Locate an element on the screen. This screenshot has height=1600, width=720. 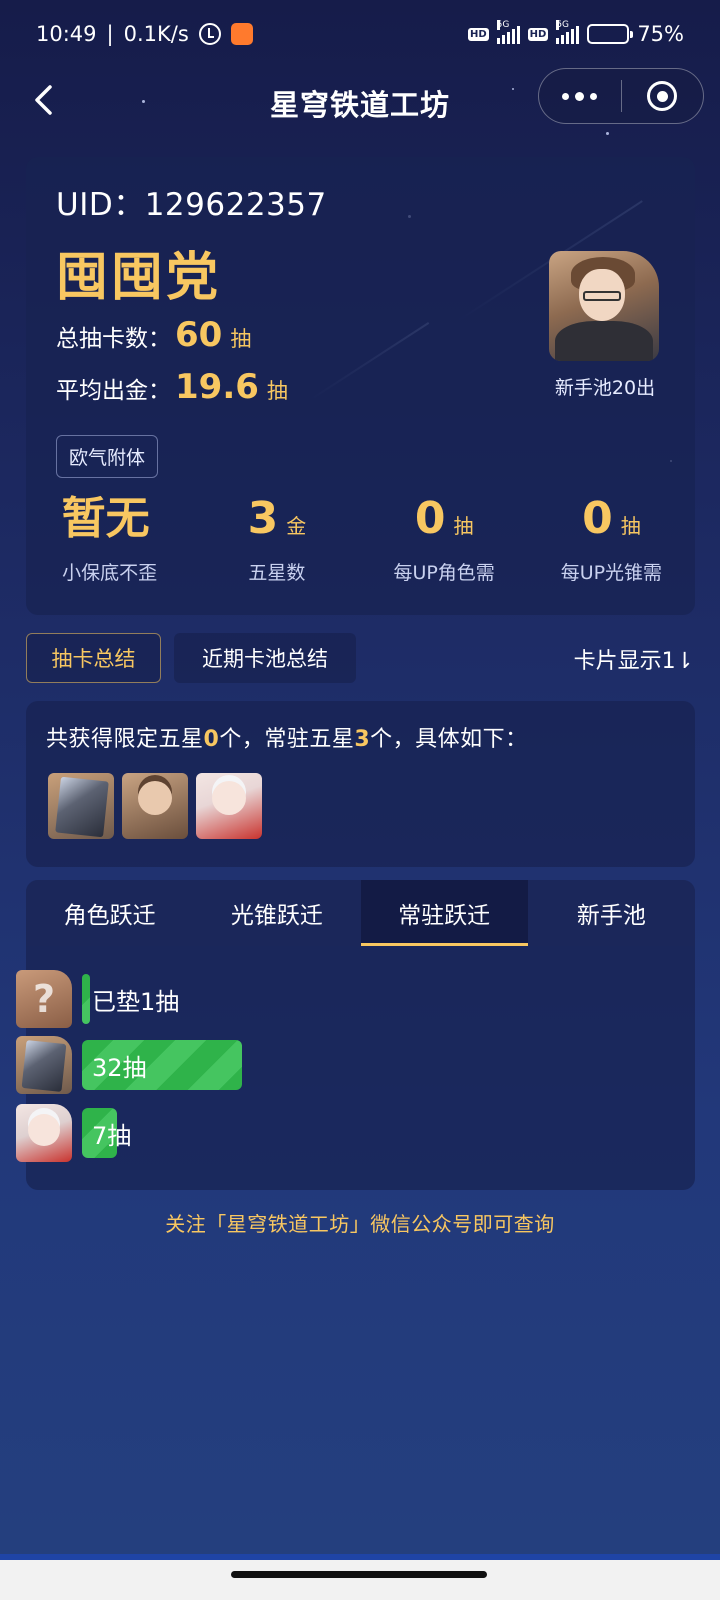
stats-row: 暂无 小保底不歪 3金 五星数 0抽 每UP角色需 0抽 每UP光锥需 is located at coordinates (360, 539).